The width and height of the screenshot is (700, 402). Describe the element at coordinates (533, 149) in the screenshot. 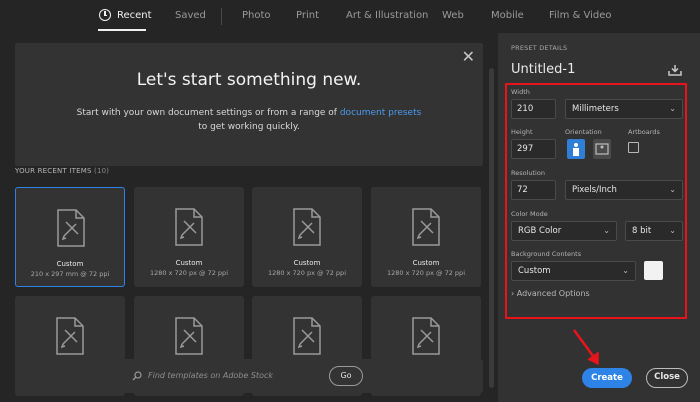

I see `height-input: 297` at that location.